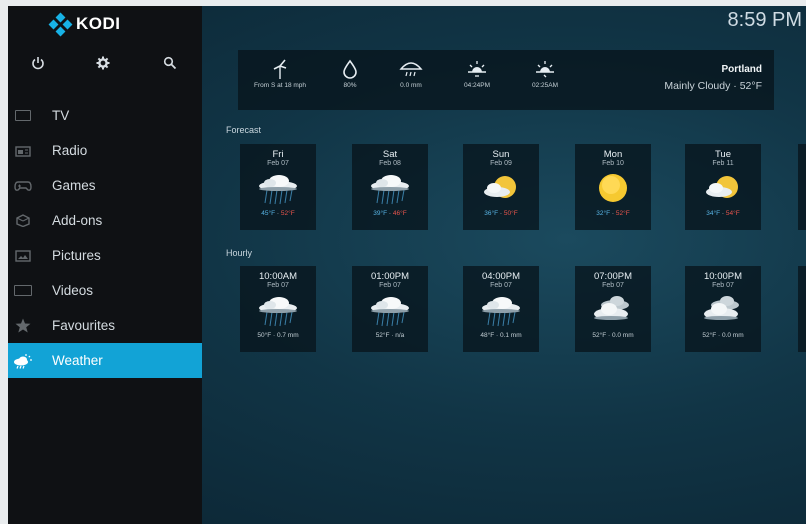 The height and width of the screenshot is (524, 806). Describe the element at coordinates (802, 309) in the screenshot. I see `hourly-card-partial` at that location.